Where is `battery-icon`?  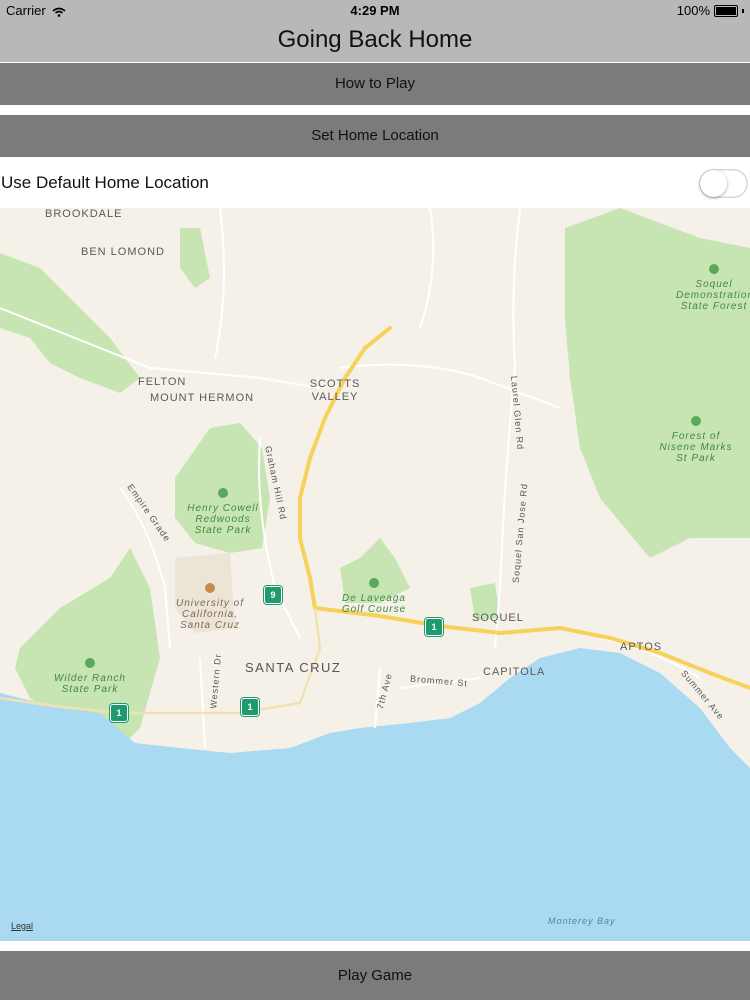 battery-icon is located at coordinates (726, 10).